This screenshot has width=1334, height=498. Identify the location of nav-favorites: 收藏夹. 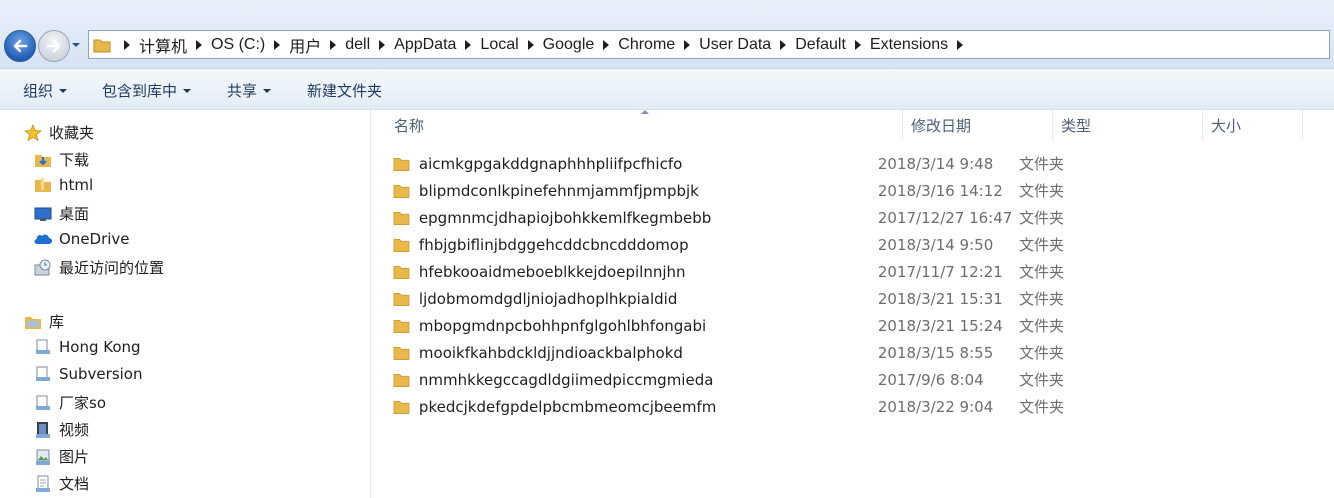
(59, 132).